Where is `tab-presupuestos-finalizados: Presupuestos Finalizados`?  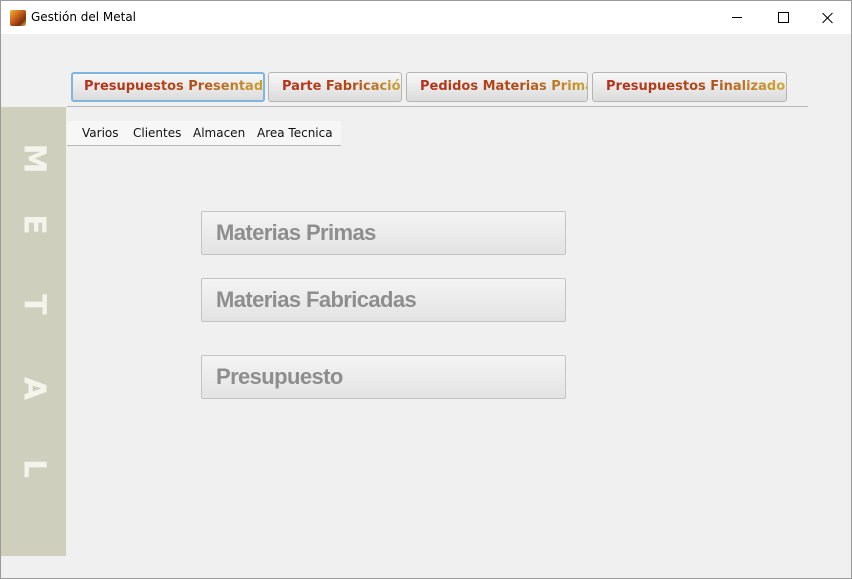
tab-presupuestos-finalizados: Presupuestos Finalizados is located at coordinates (689, 87).